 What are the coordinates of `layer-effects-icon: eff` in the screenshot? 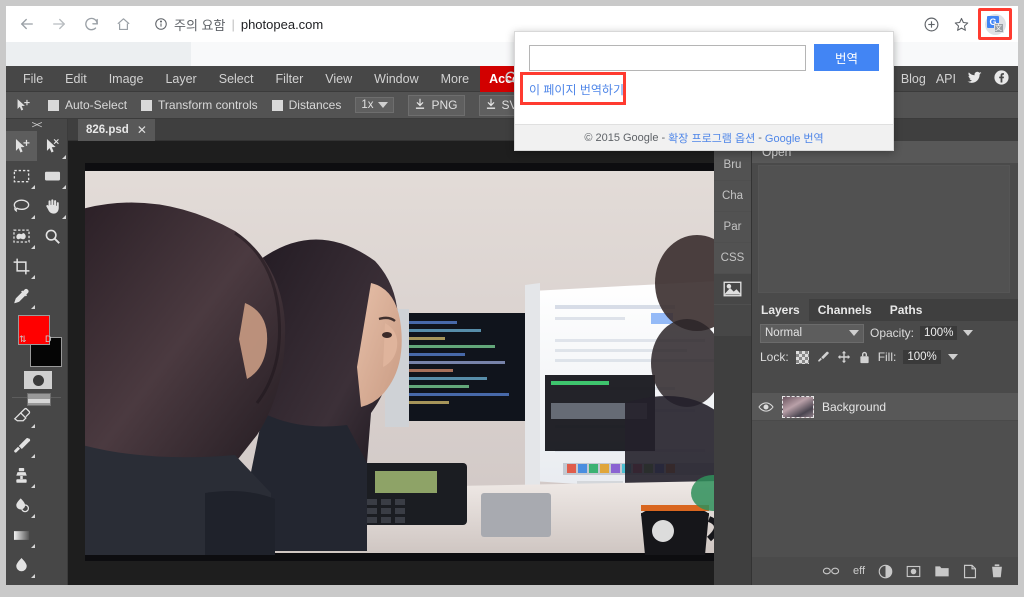 It's located at (859, 571).